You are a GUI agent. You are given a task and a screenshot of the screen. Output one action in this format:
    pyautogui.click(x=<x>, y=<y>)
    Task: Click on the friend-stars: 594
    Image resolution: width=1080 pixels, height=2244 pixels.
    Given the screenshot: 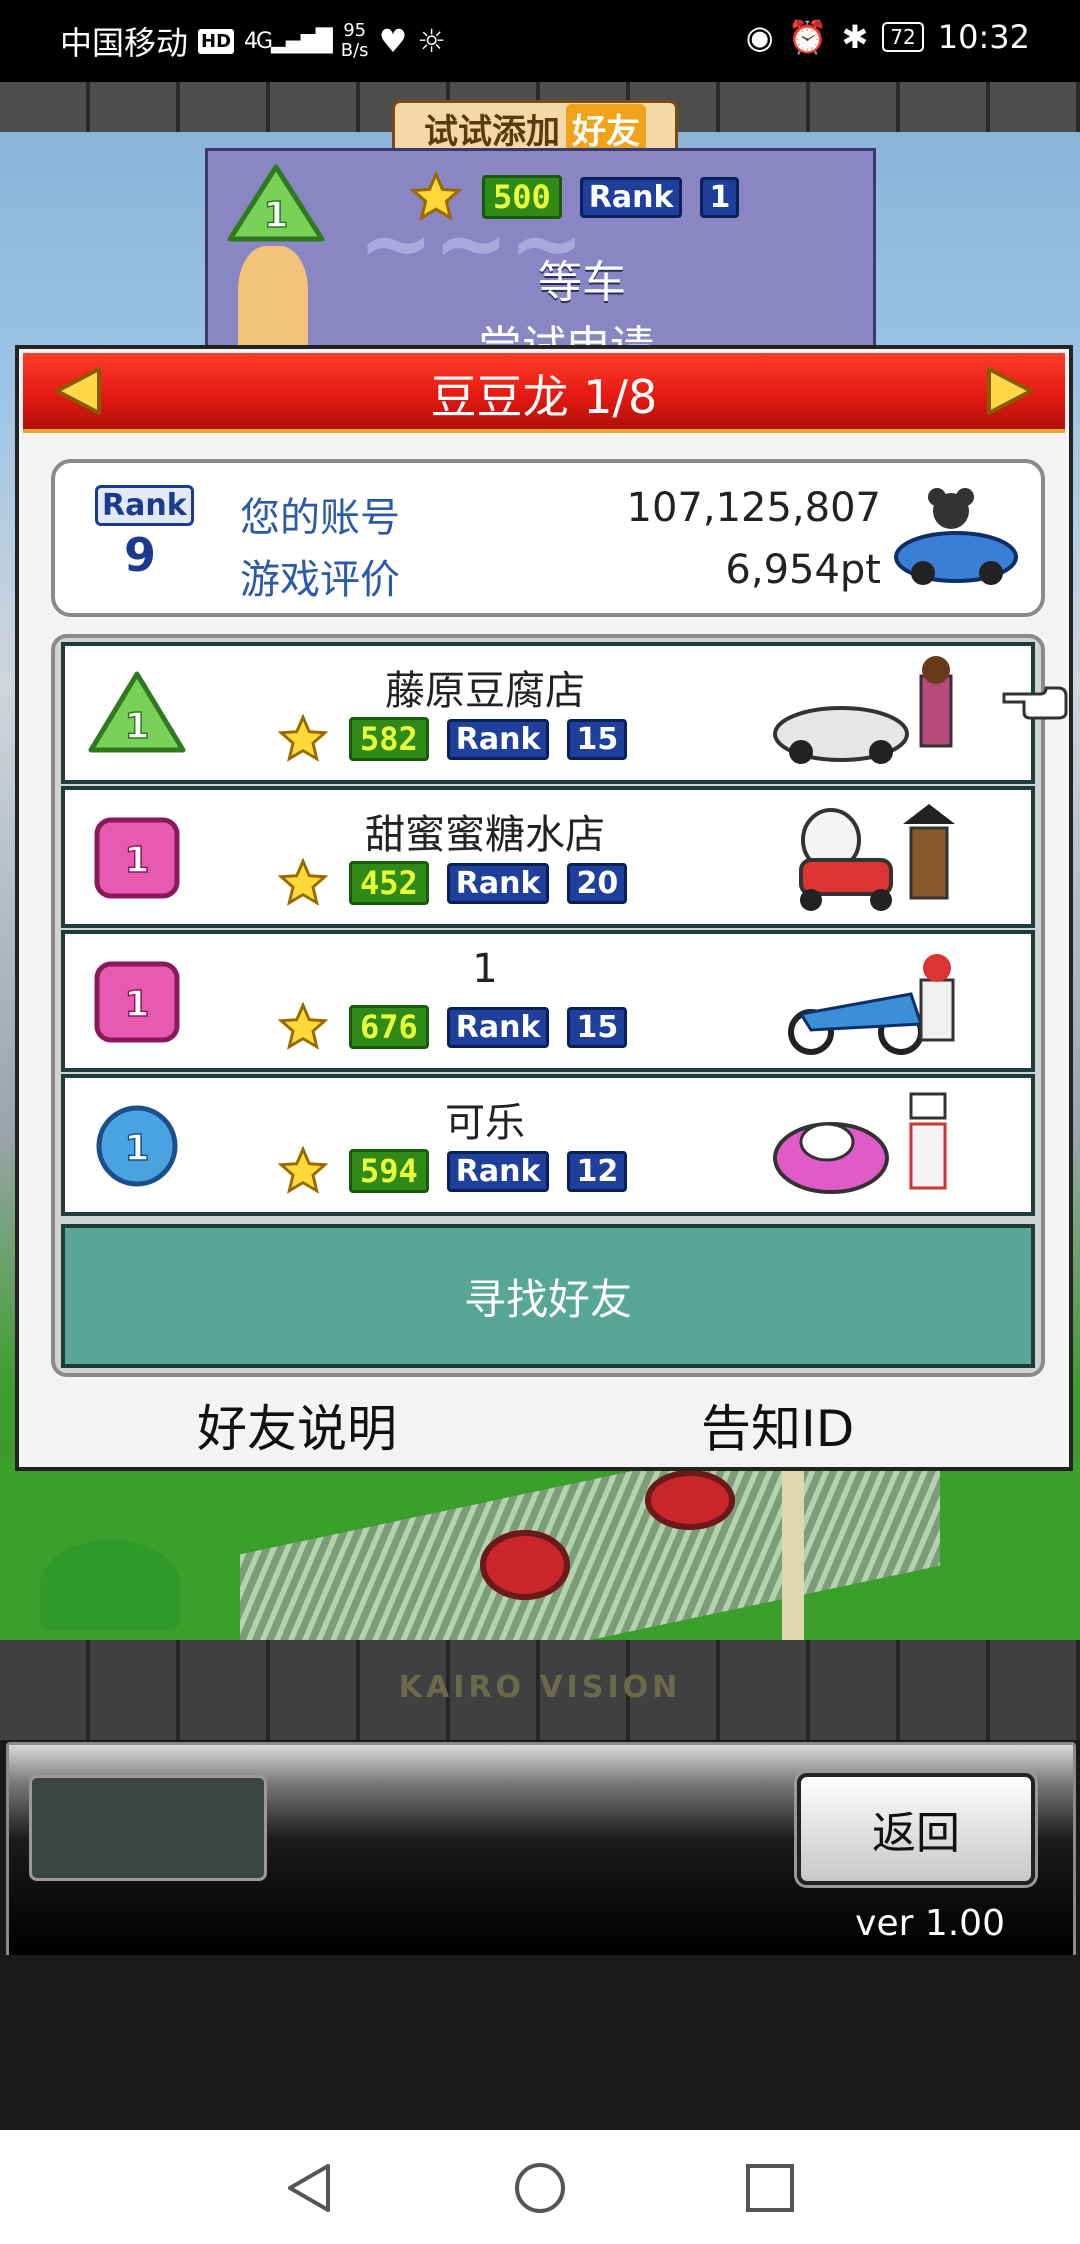 What is the action you would take?
    pyautogui.click(x=389, y=1171)
    